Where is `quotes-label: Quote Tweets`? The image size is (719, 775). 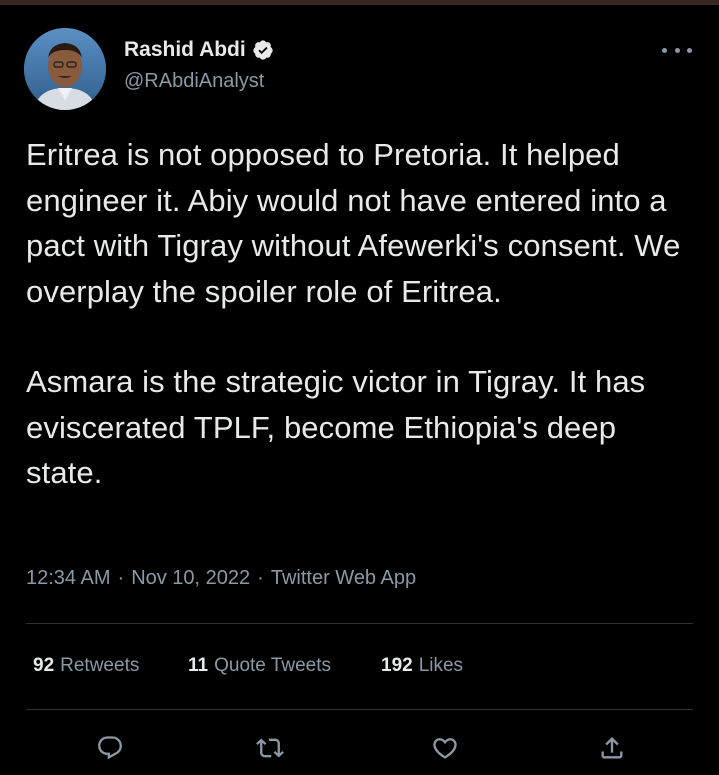
quotes-label: Quote Tweets is located at coordinates (272, 665).